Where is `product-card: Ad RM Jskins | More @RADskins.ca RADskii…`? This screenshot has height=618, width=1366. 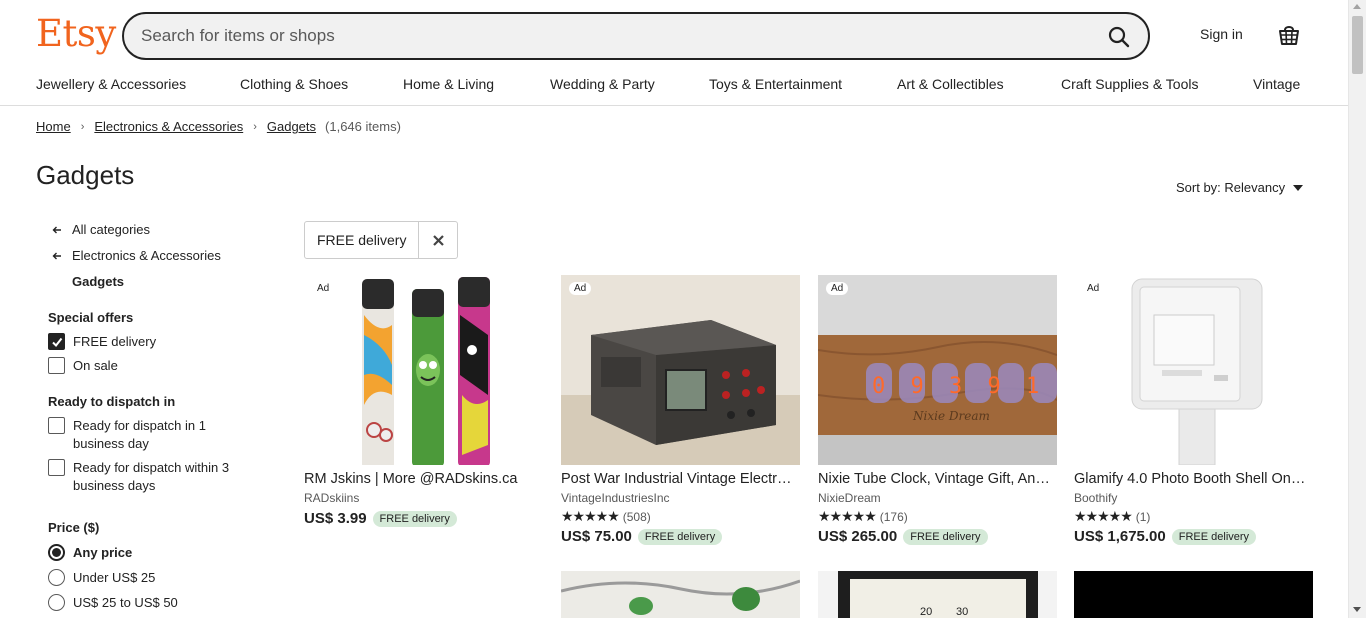 product-card: Ad RM Jskins | More @RADskins.ca RADskii… is located at coordinates (423, 401).